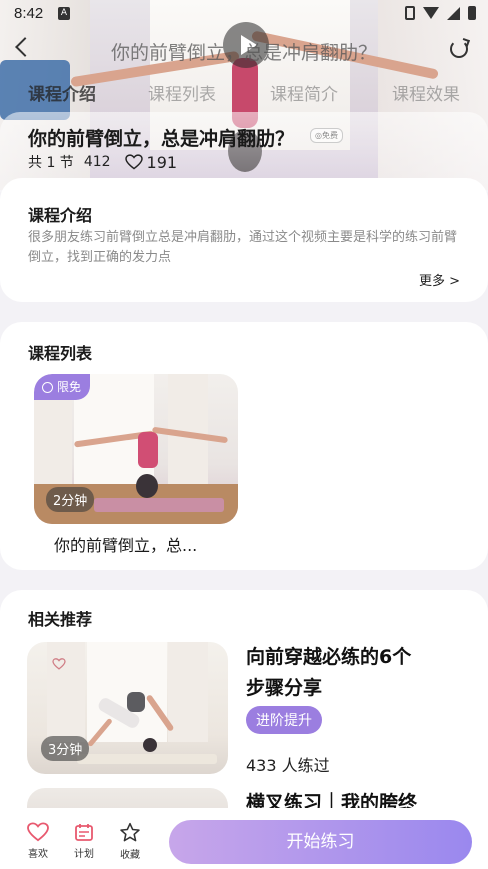  Describe the element at coordinates (130, 855) in the screenshot. I see `collect-label: 收藏` at that location.